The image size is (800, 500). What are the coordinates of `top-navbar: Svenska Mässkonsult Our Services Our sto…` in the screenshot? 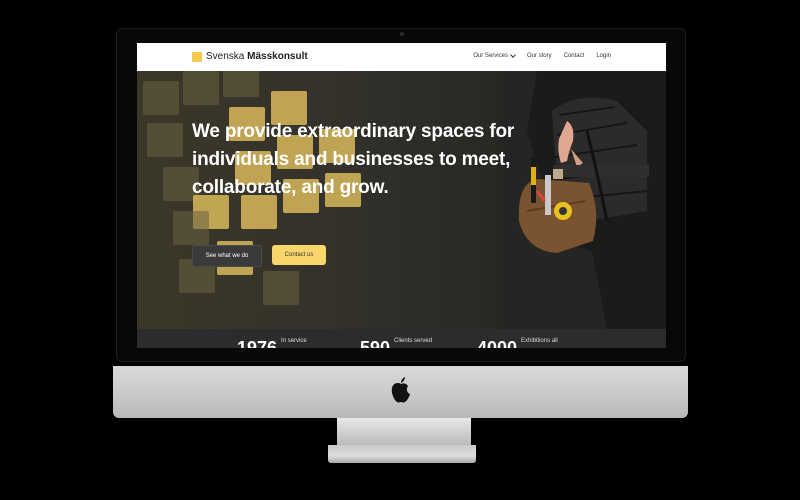 It's located at (401, 57).